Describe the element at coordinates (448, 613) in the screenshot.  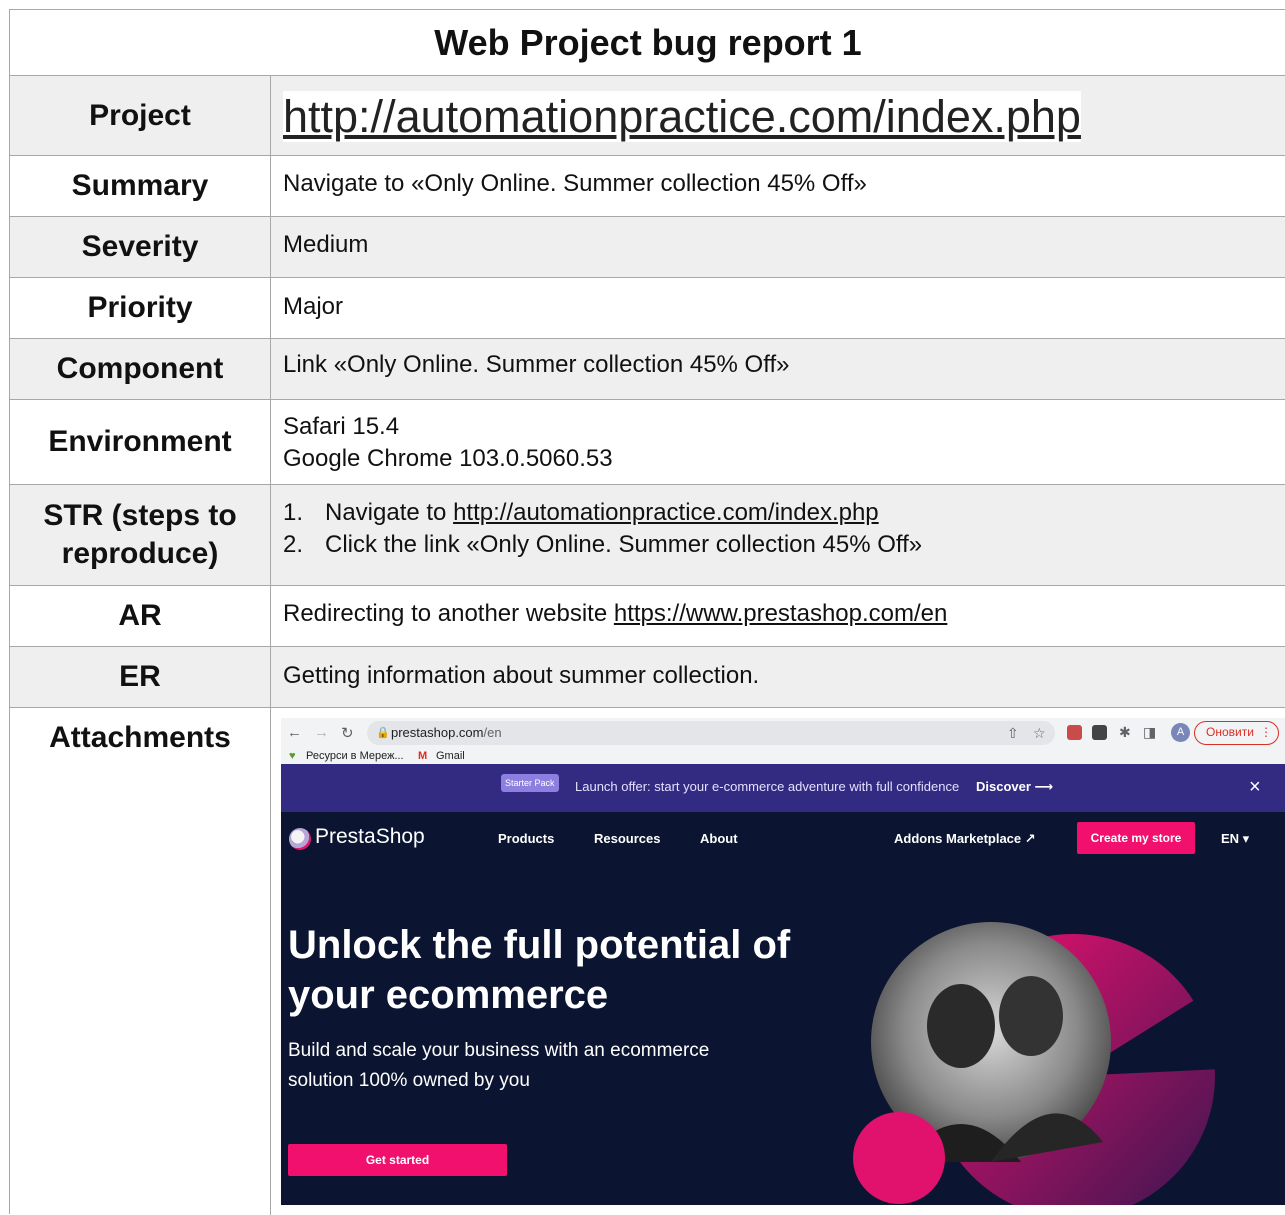
I see `ar-text: Redirecting to another website` at that location.